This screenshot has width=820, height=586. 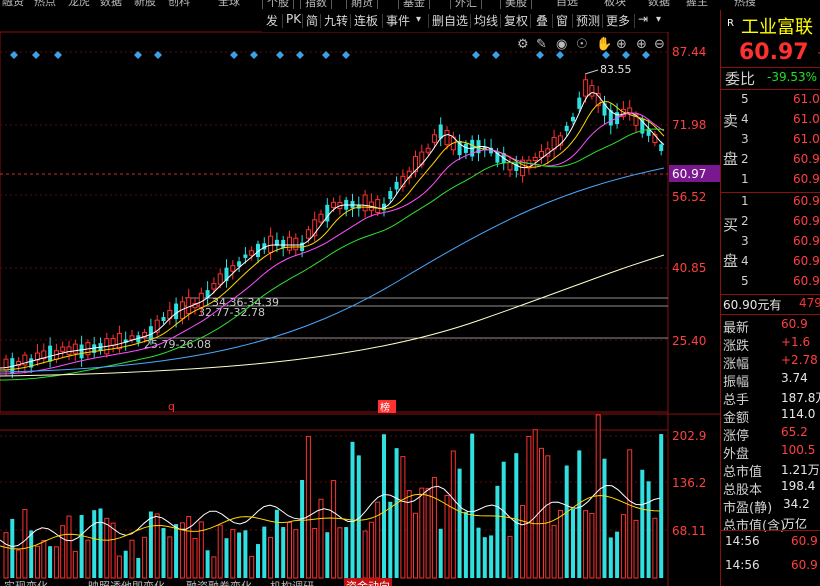 What do you see at coordinates (582, 44) in the screenshot?
I see `eye-alt-icon: ☉` at bounding box center [582, 44].